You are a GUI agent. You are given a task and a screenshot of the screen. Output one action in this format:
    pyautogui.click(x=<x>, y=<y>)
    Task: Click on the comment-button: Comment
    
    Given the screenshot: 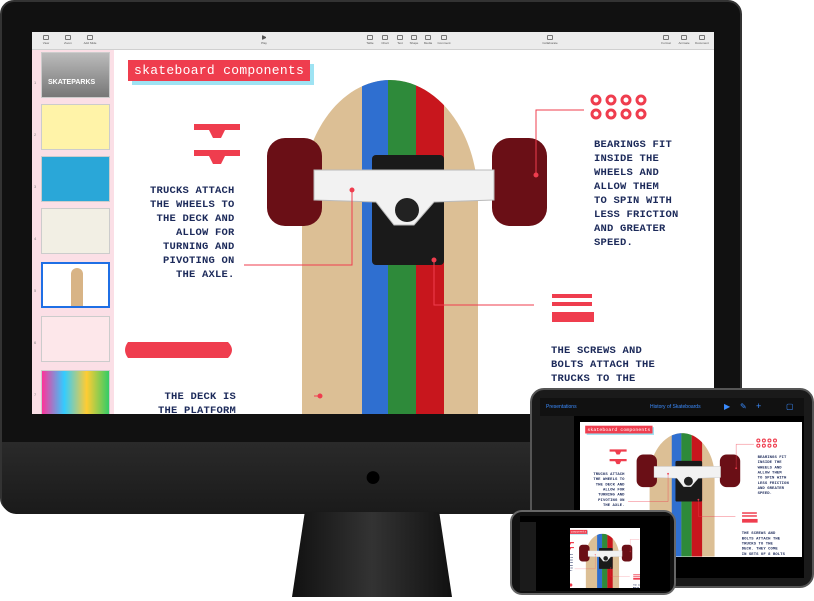 What is the action you would take?
    pyautogui.click(x=444, y=40)
    